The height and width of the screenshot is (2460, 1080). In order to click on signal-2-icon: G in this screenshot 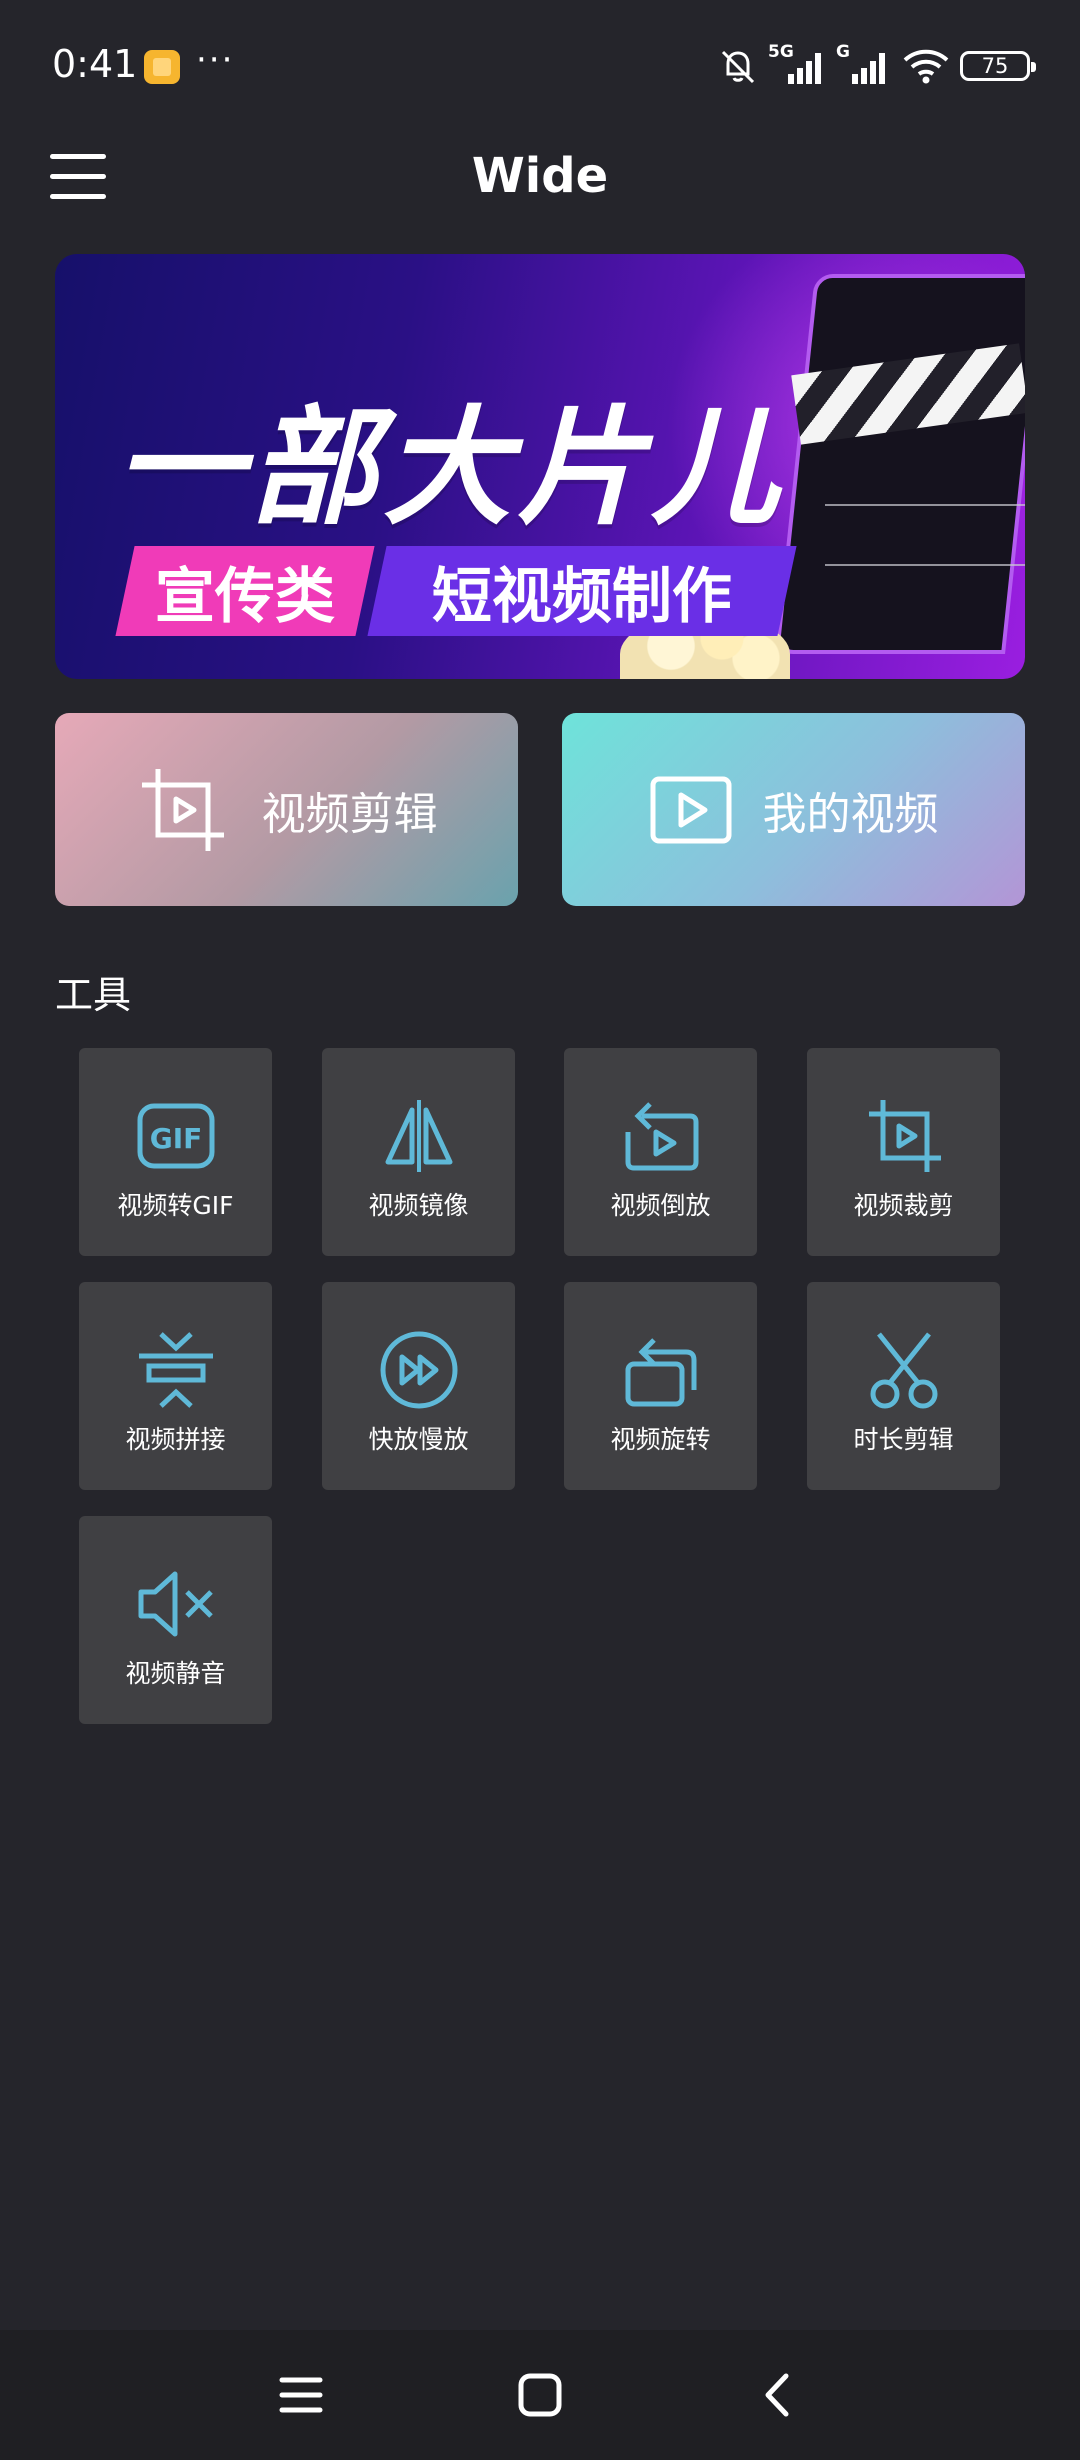, I will do `click(864, 64)`.